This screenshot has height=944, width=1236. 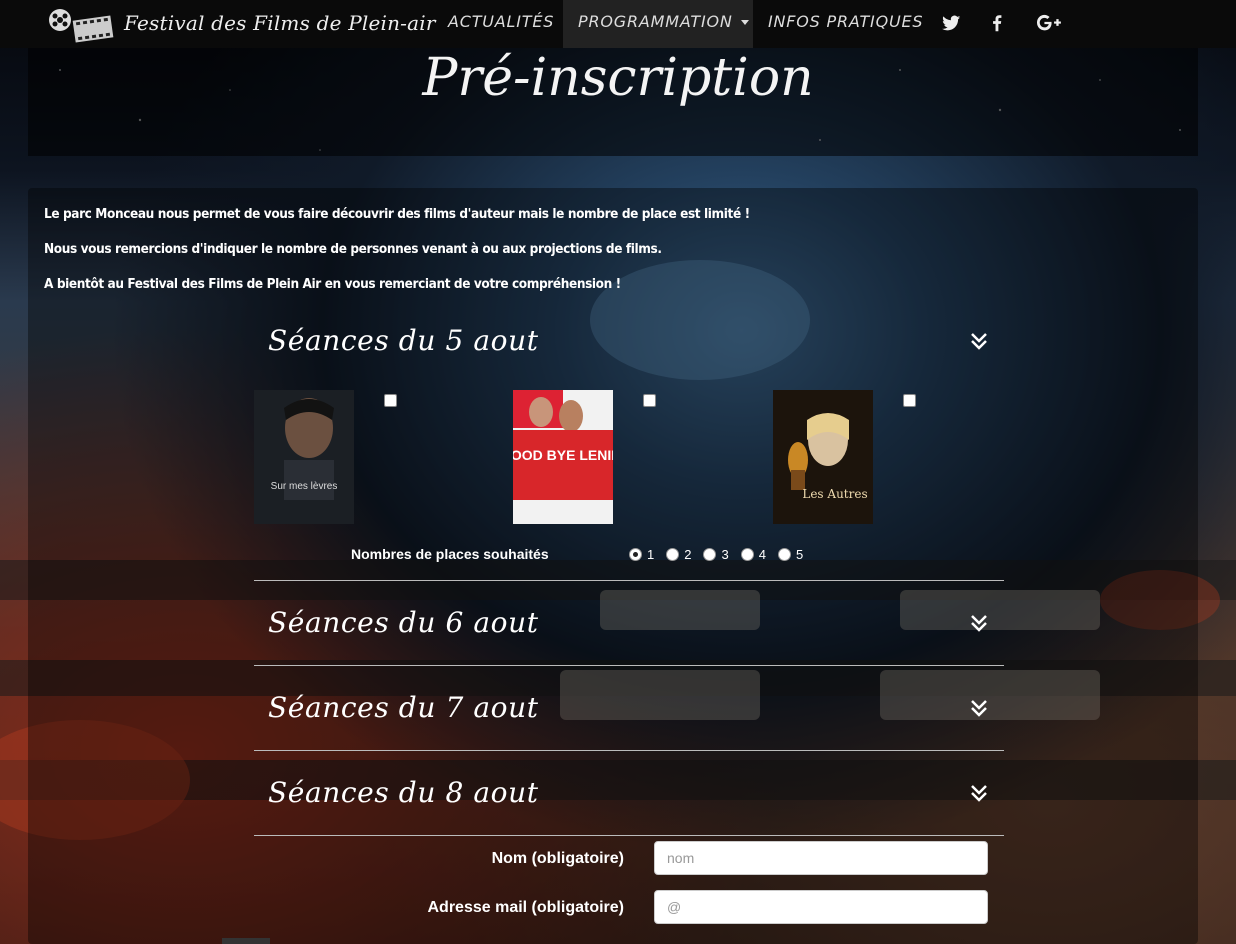 I want to click on radio-label: 3, so click(x=725, y=554).